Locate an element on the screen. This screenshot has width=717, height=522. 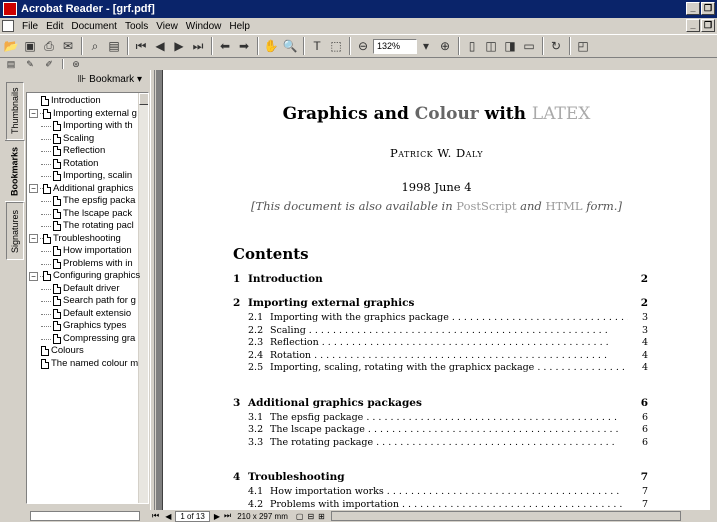
bookmark-scroll-thumb is located at coordinates (143, 99).